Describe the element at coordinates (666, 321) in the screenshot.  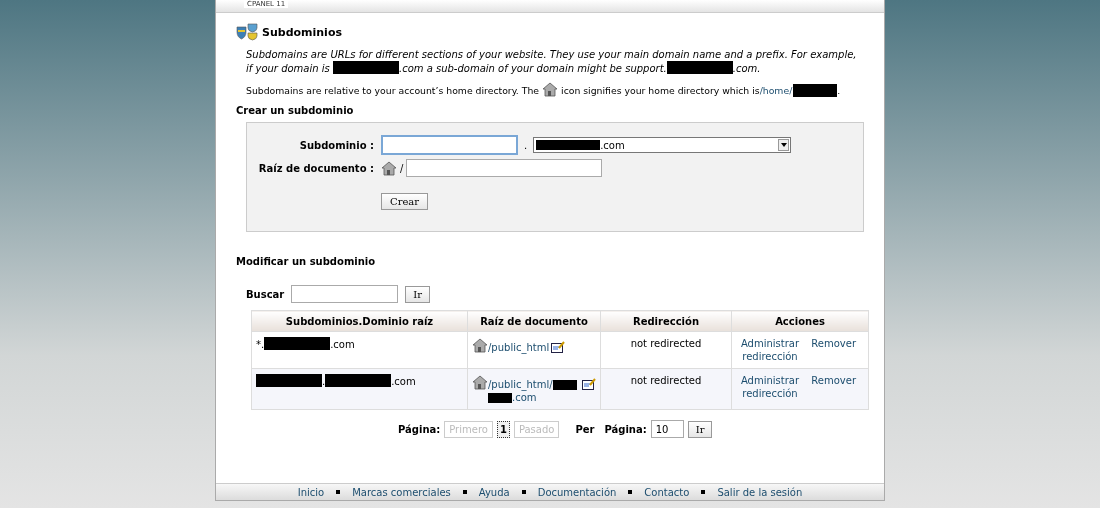
I see `column-header: Redirección` at that location.